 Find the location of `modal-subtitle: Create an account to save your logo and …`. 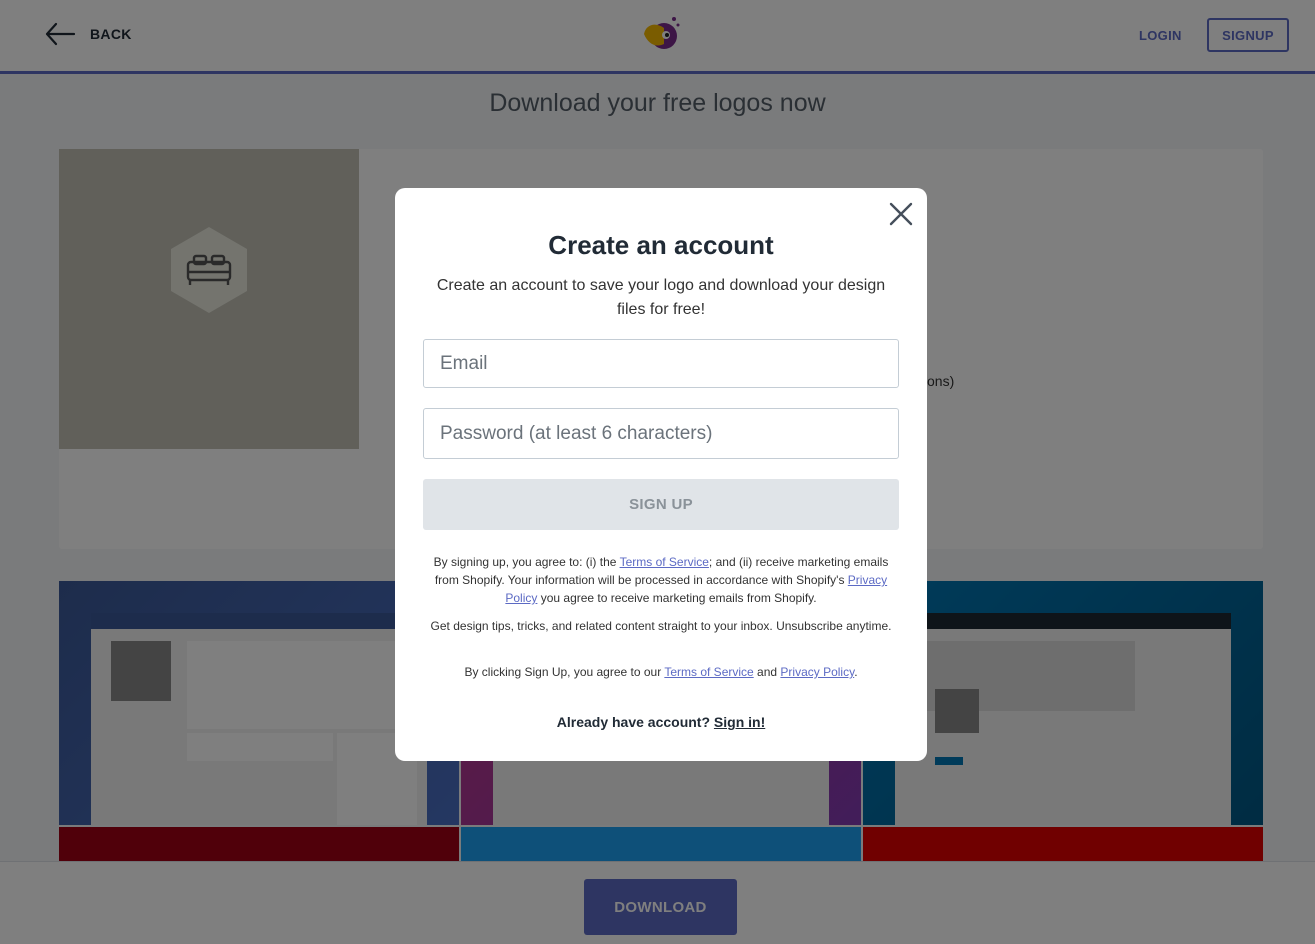

modal-subtitle: Create an account to save your logo and … is located at coordinates (661, 297).